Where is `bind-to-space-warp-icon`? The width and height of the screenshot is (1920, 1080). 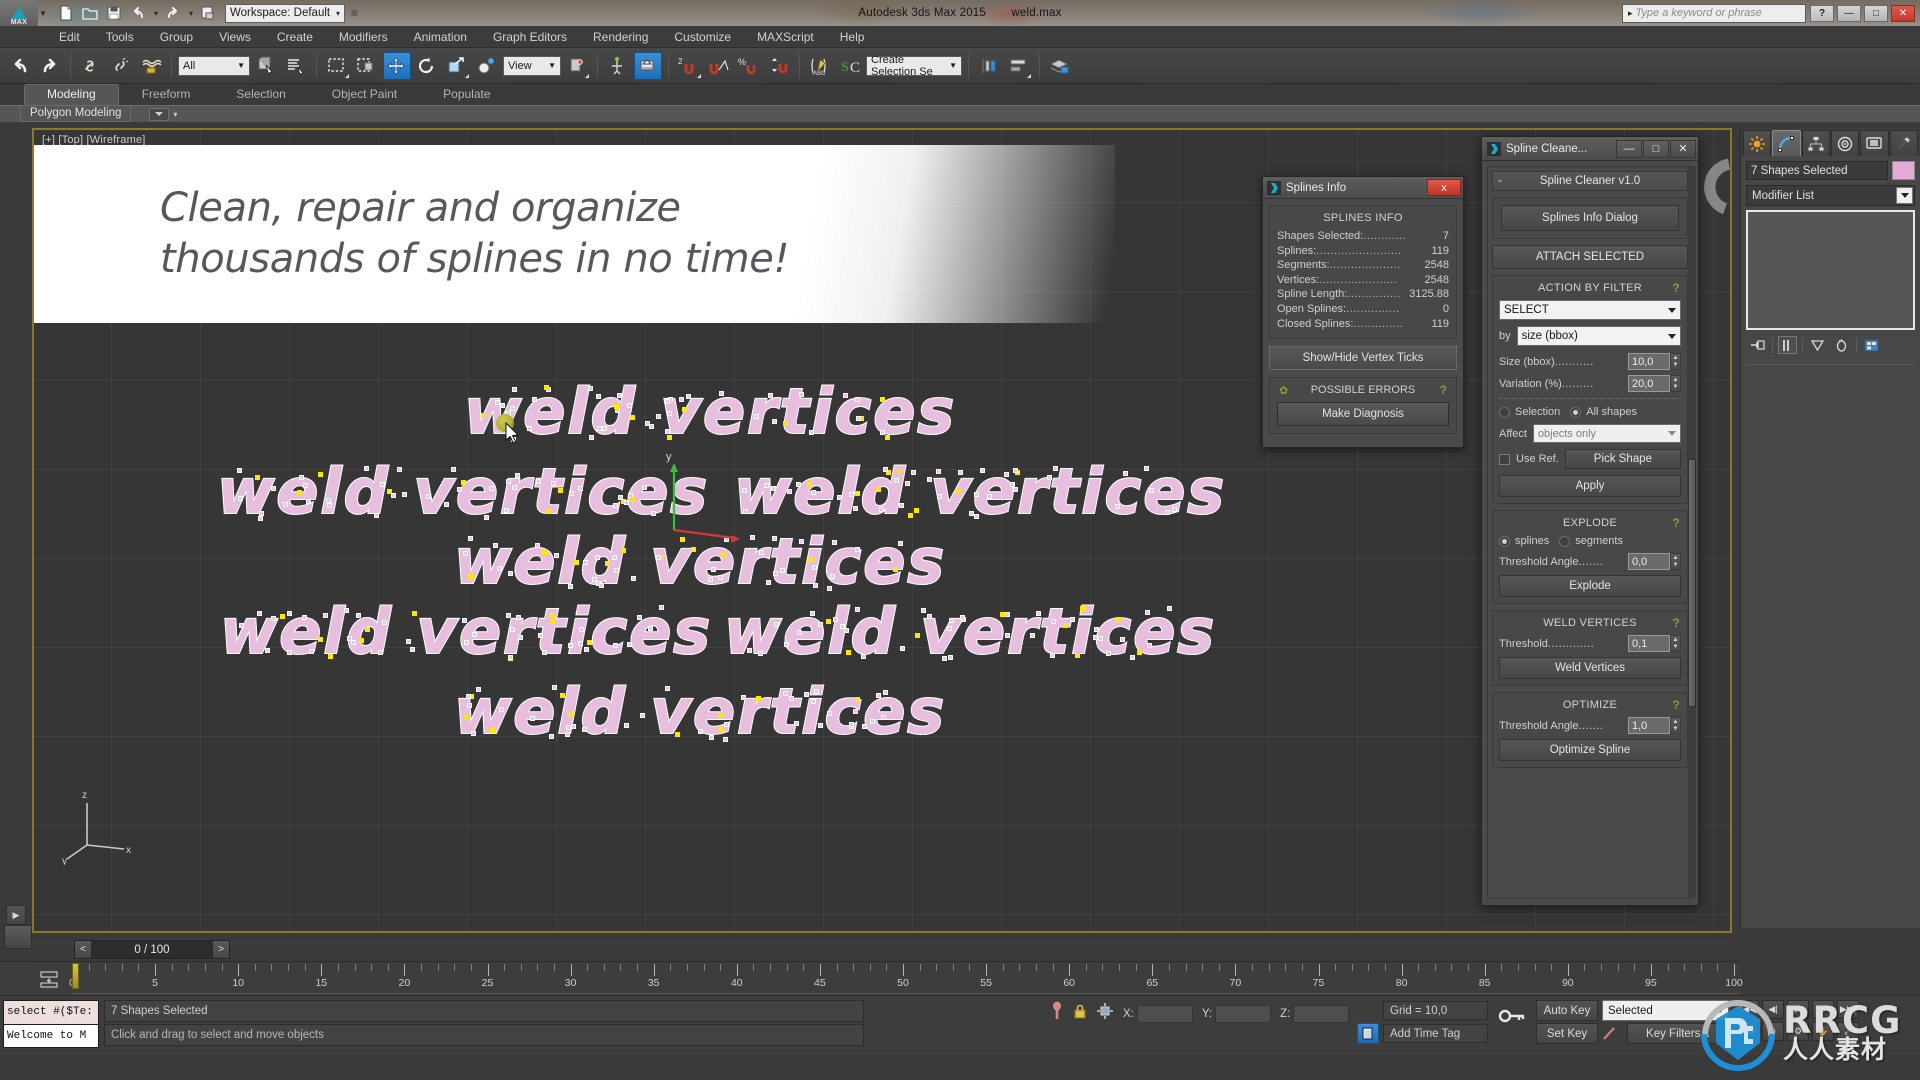
bind-to-space-warp-icon is located at coordinates (151, 66).